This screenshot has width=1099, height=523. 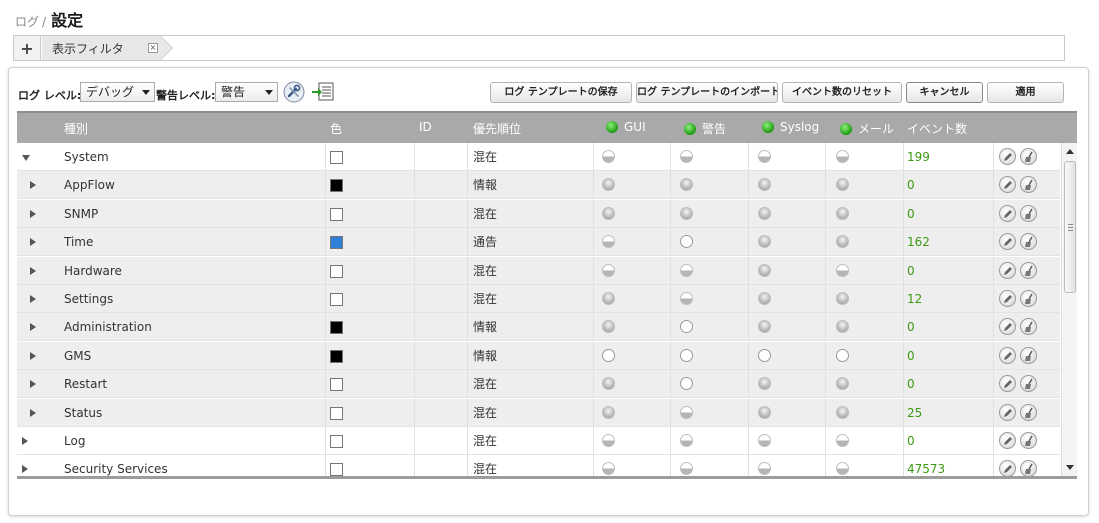 I want to click on scrollbar-thumb, so click(x=1070, y=227).